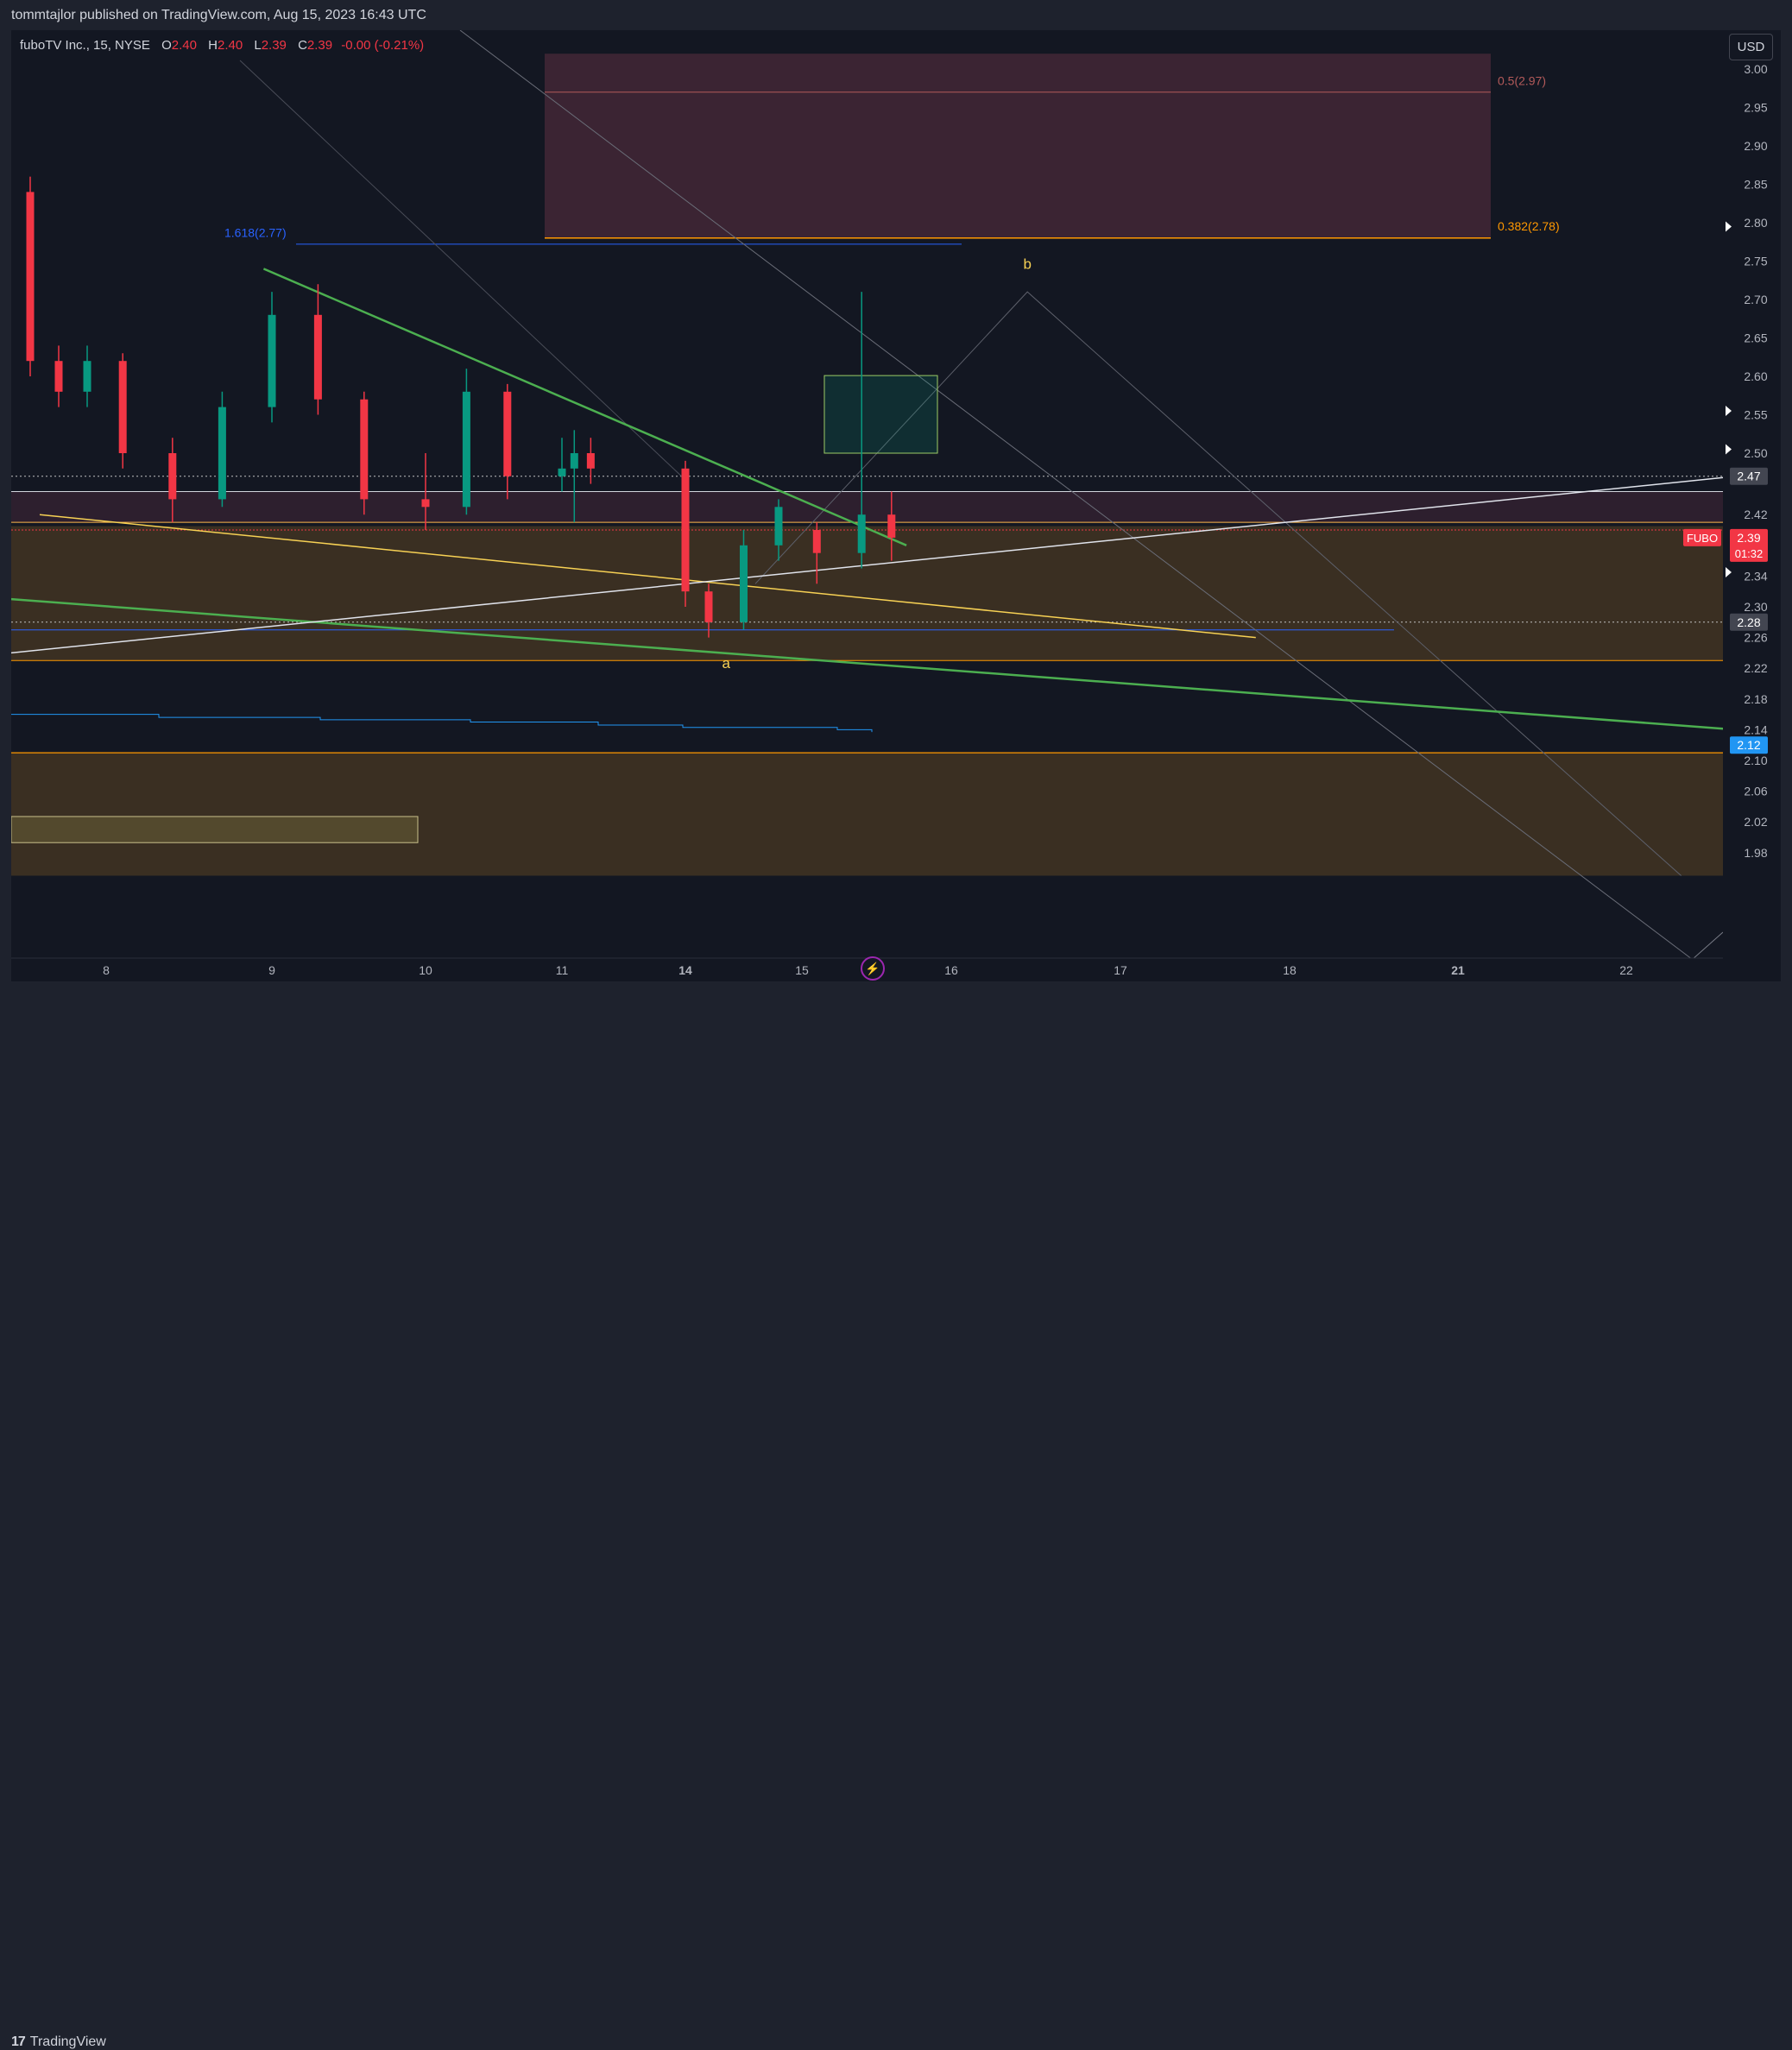  I want to click on y-tick-label: 2.18, so click(1755, 699).